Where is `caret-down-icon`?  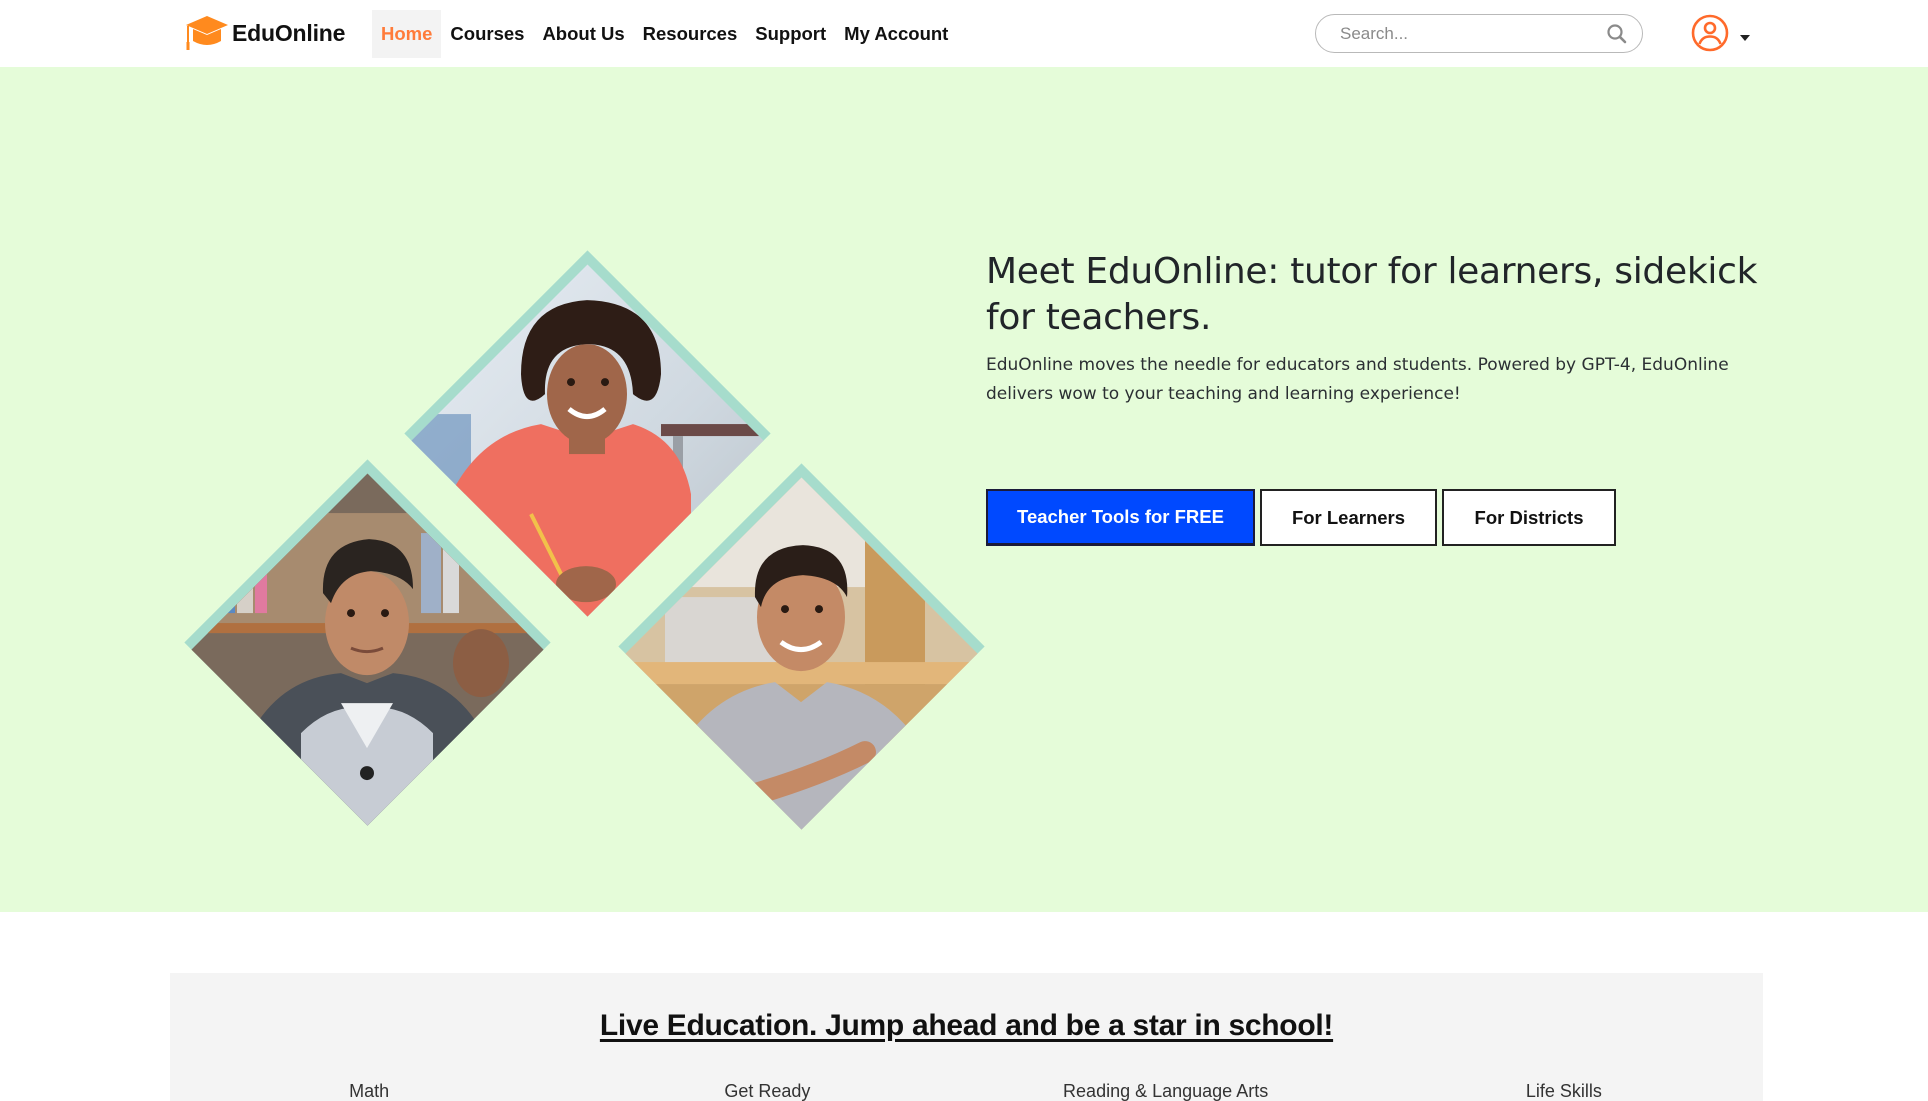 caret-down-icon is located at coordinates (1745, 38).